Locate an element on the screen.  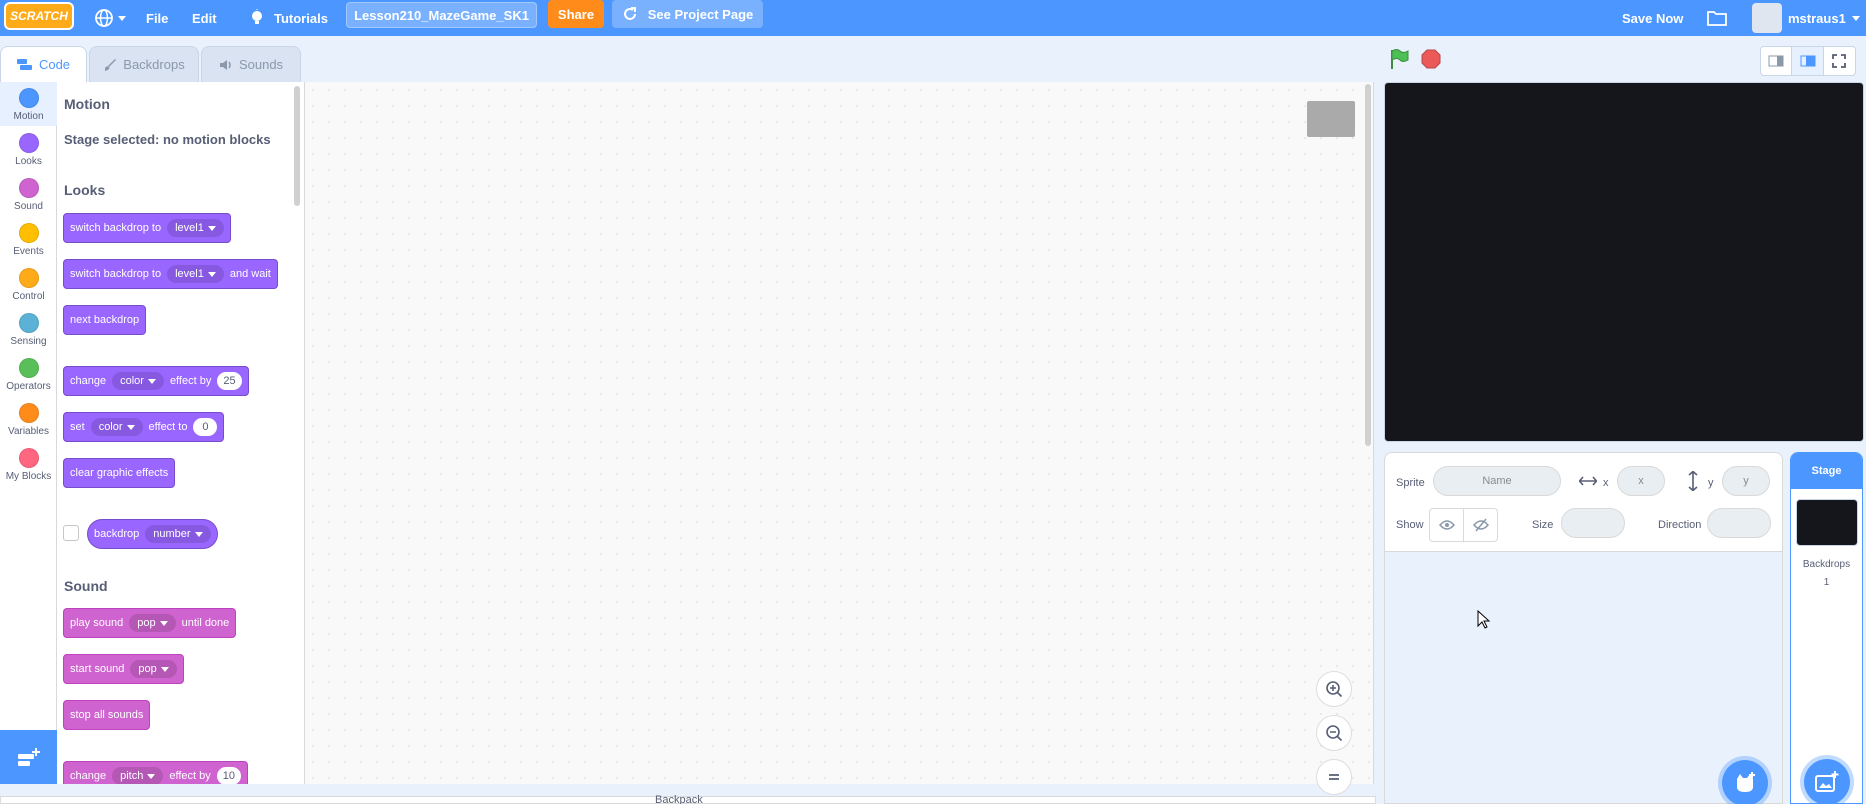
eye-icon is located at coordinates (1446, 525).